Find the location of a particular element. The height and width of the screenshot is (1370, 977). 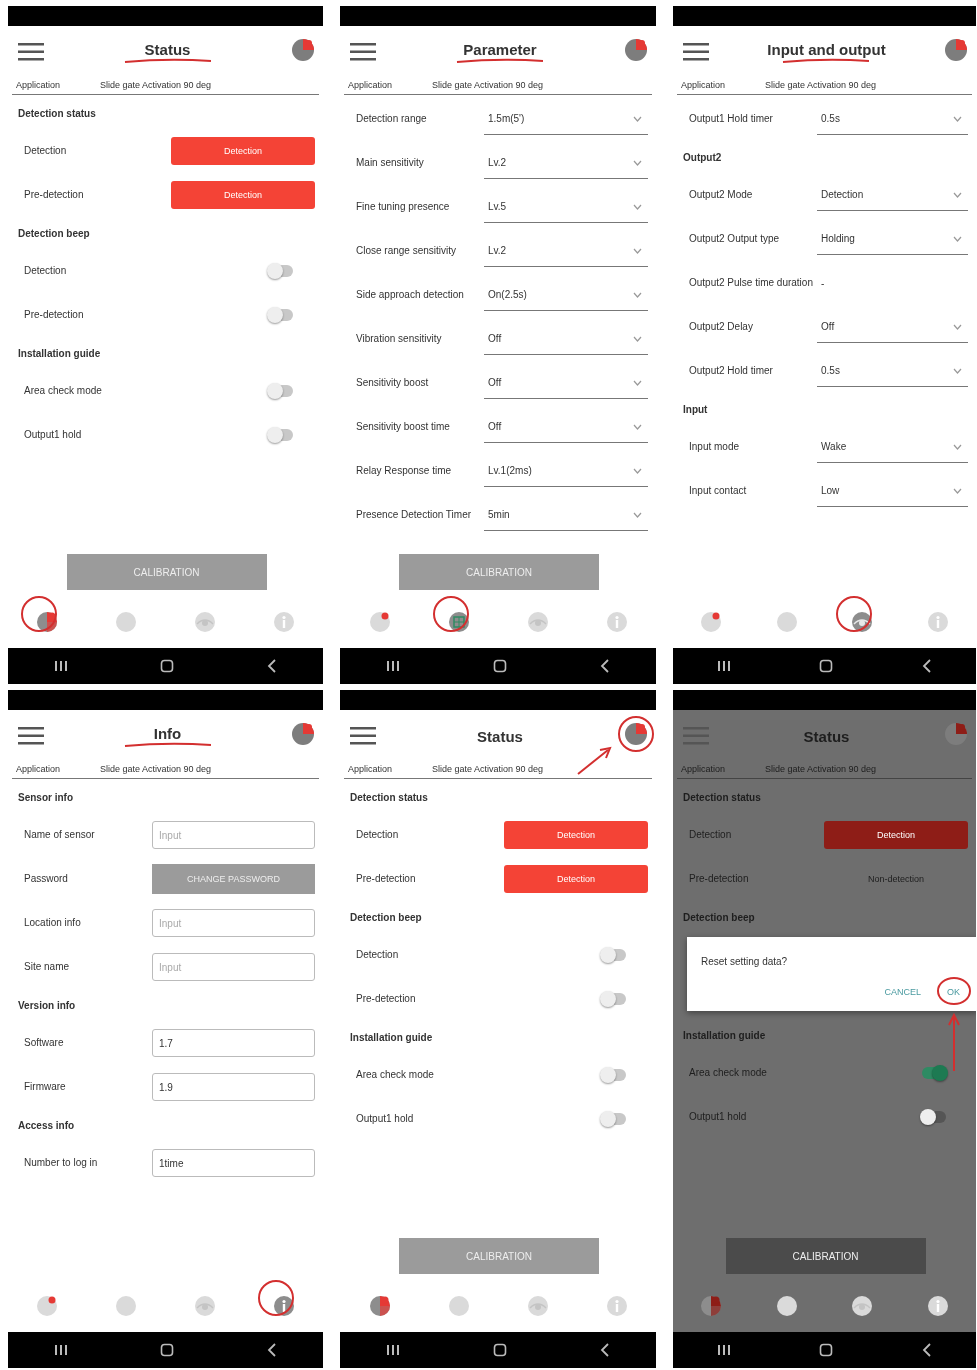

dropdown-field: 5min is located at coordinates (566, 515).